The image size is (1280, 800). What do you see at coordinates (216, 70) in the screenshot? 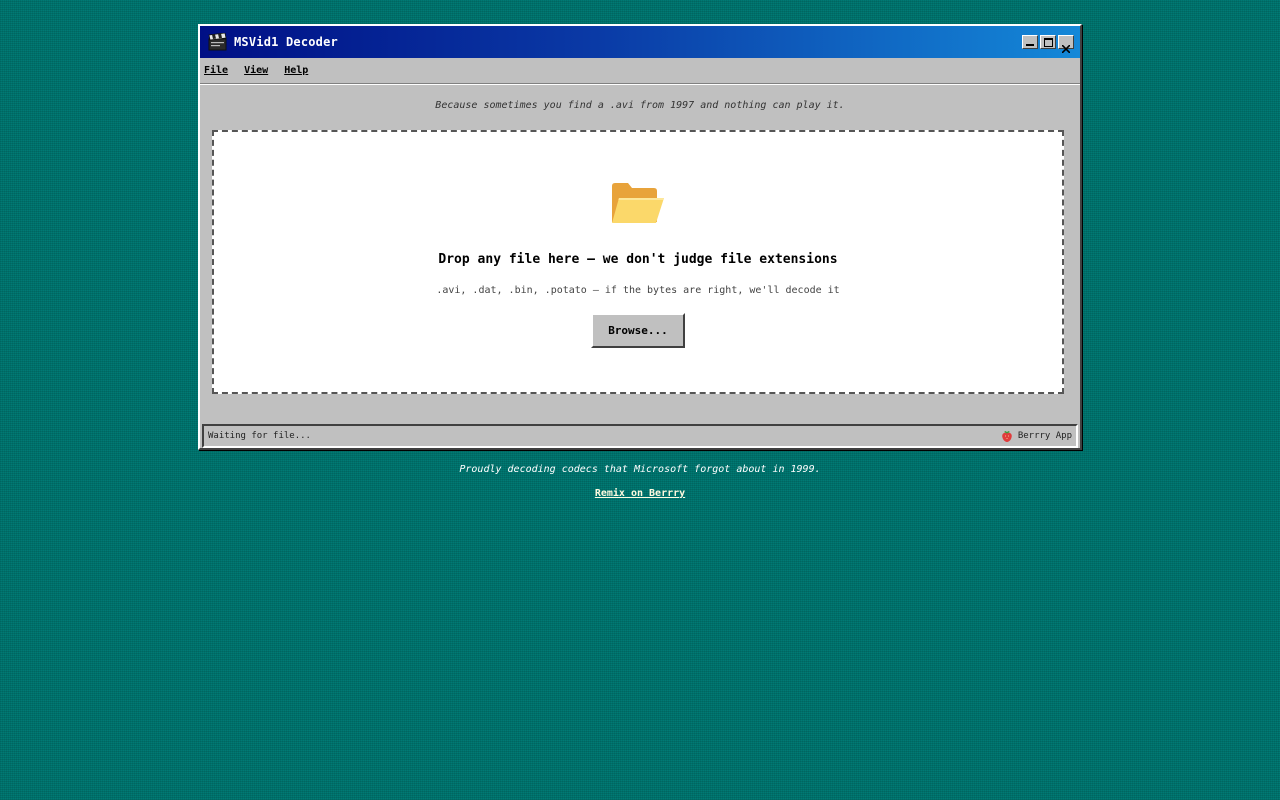
I see `menu-file: File` at bounding box center [216, 70].